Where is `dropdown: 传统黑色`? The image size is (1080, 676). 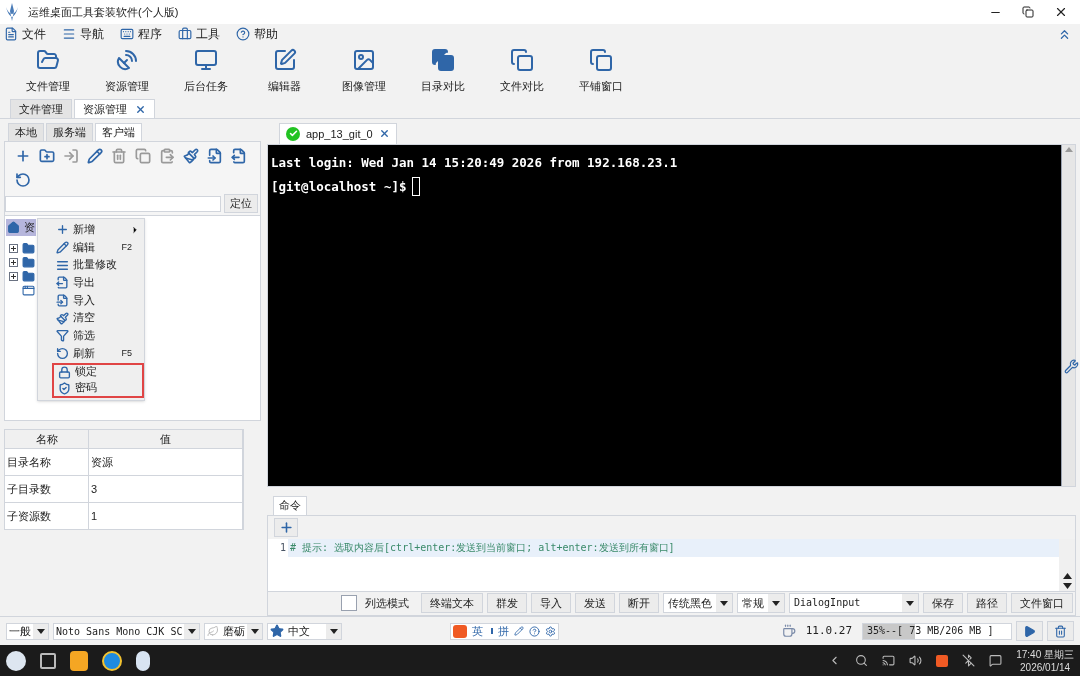 dropdown: 传统黑色 is located at coordinates (698, 603).